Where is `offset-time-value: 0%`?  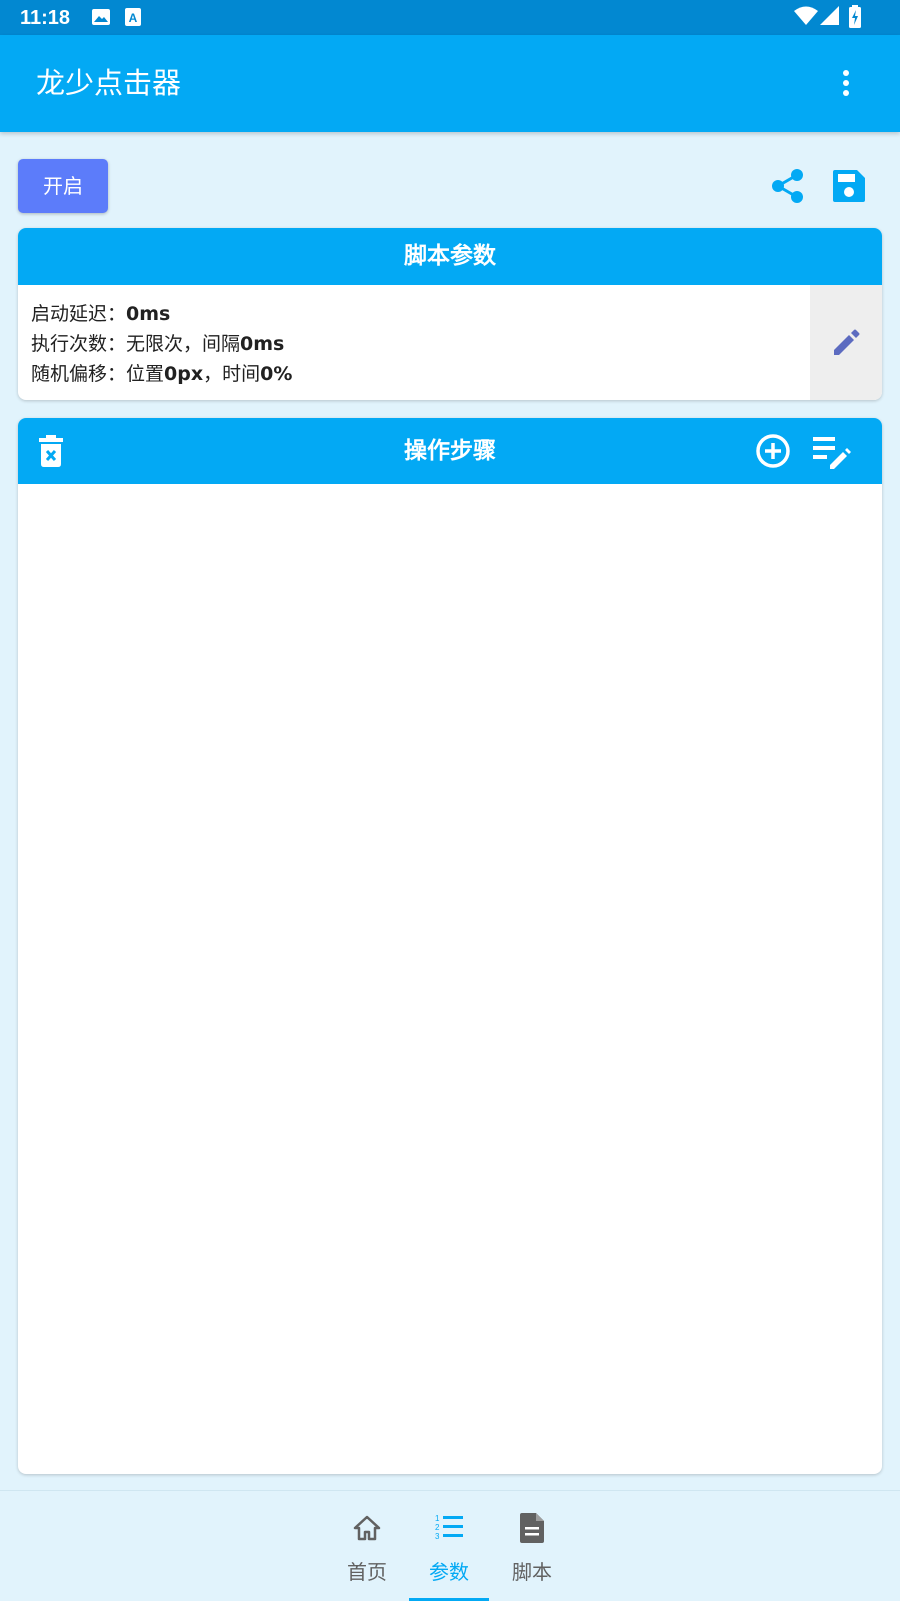
offset-time-value: 0% is located at coordinates (276, 374).